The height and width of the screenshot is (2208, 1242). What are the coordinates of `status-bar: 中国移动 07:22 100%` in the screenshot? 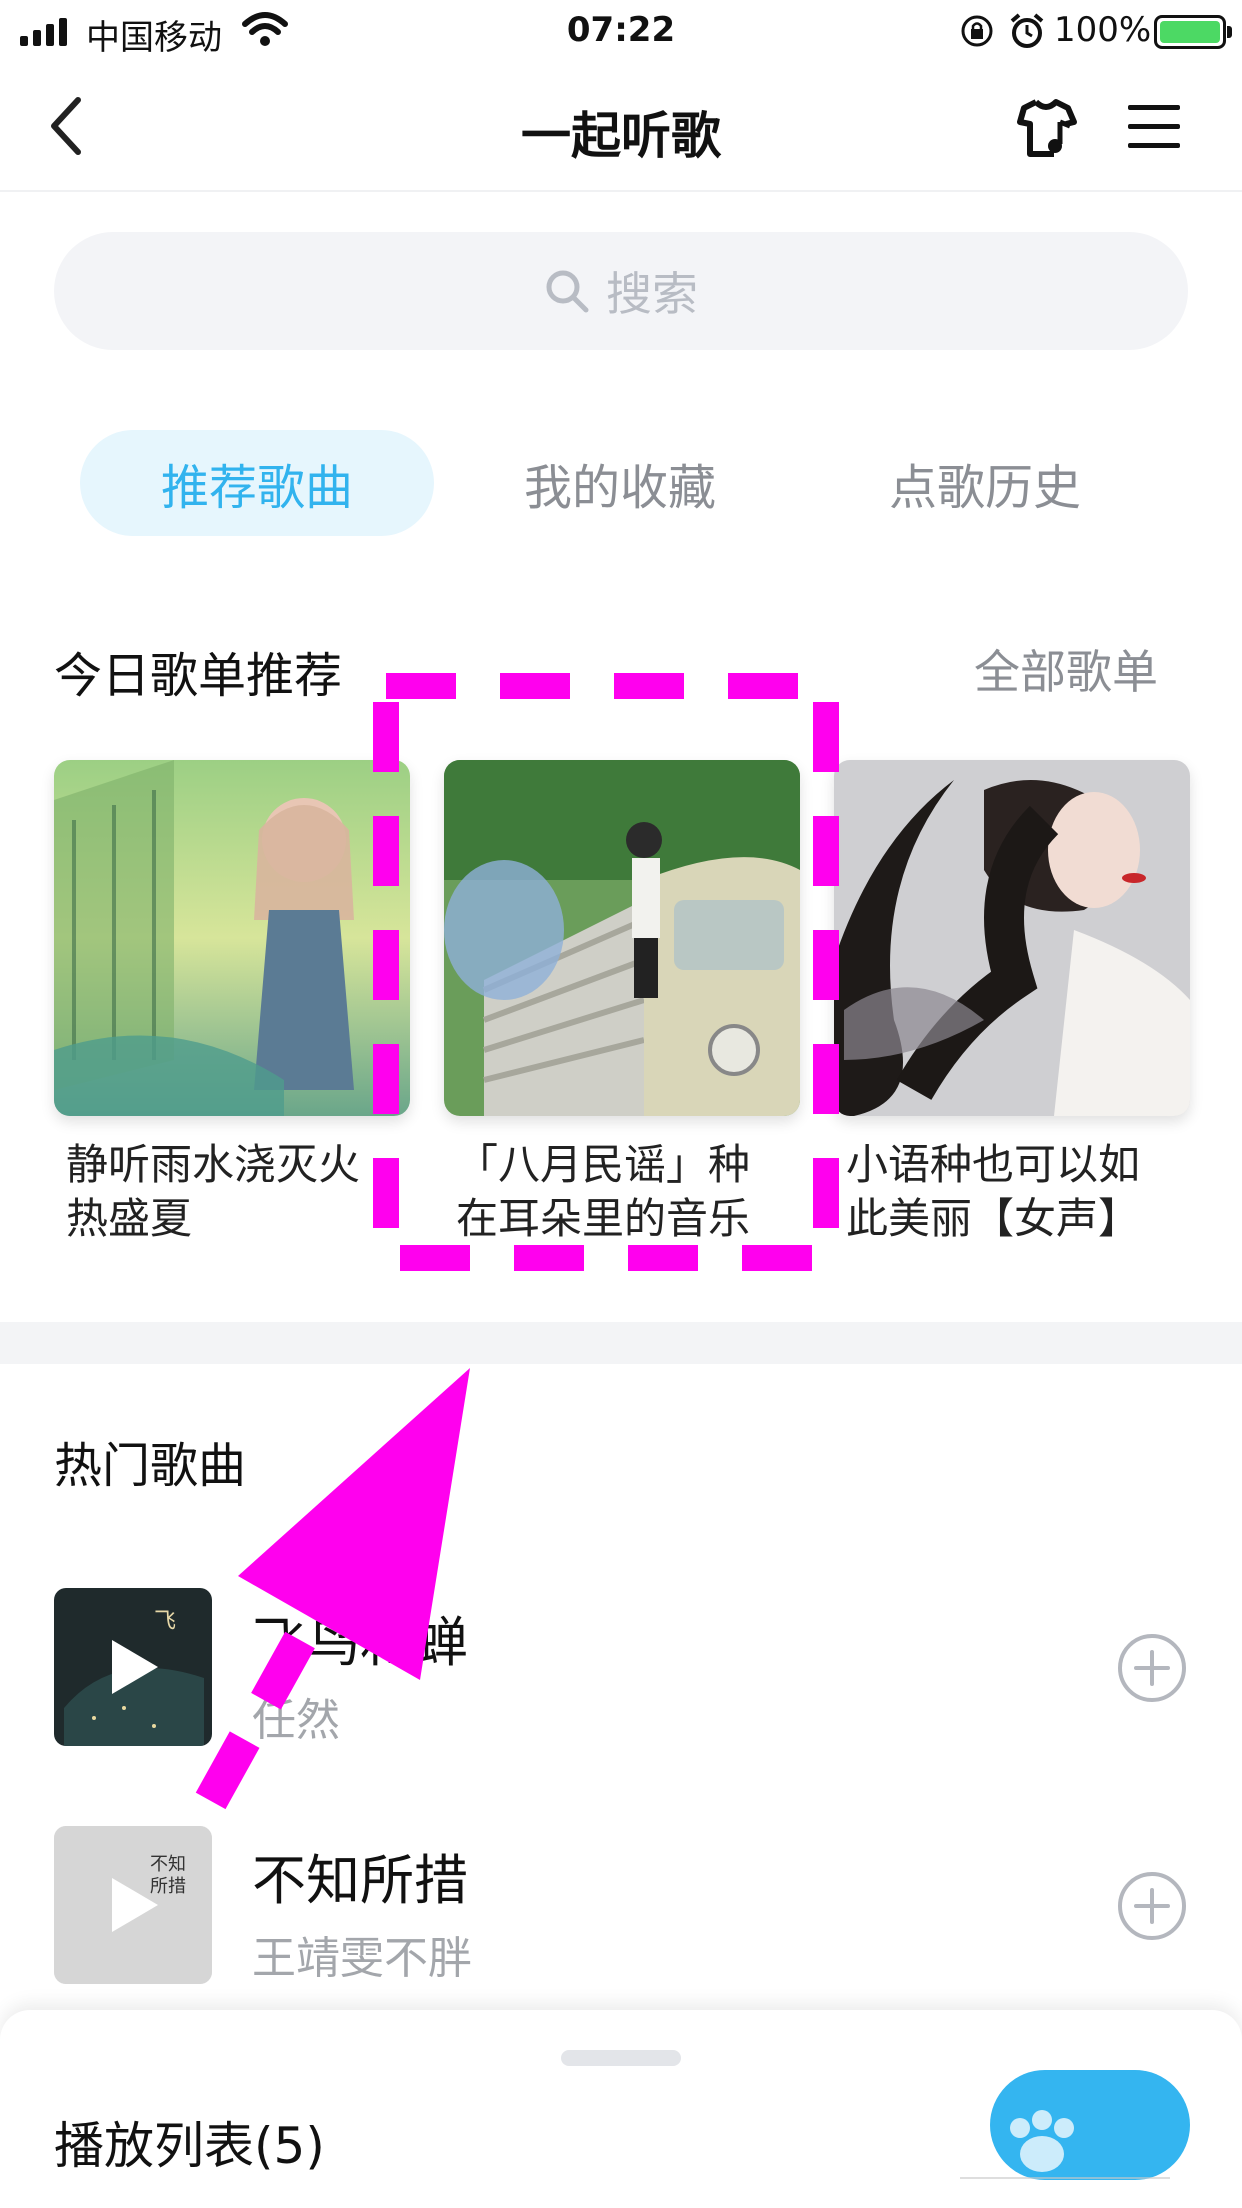 It's located at (621, 31).